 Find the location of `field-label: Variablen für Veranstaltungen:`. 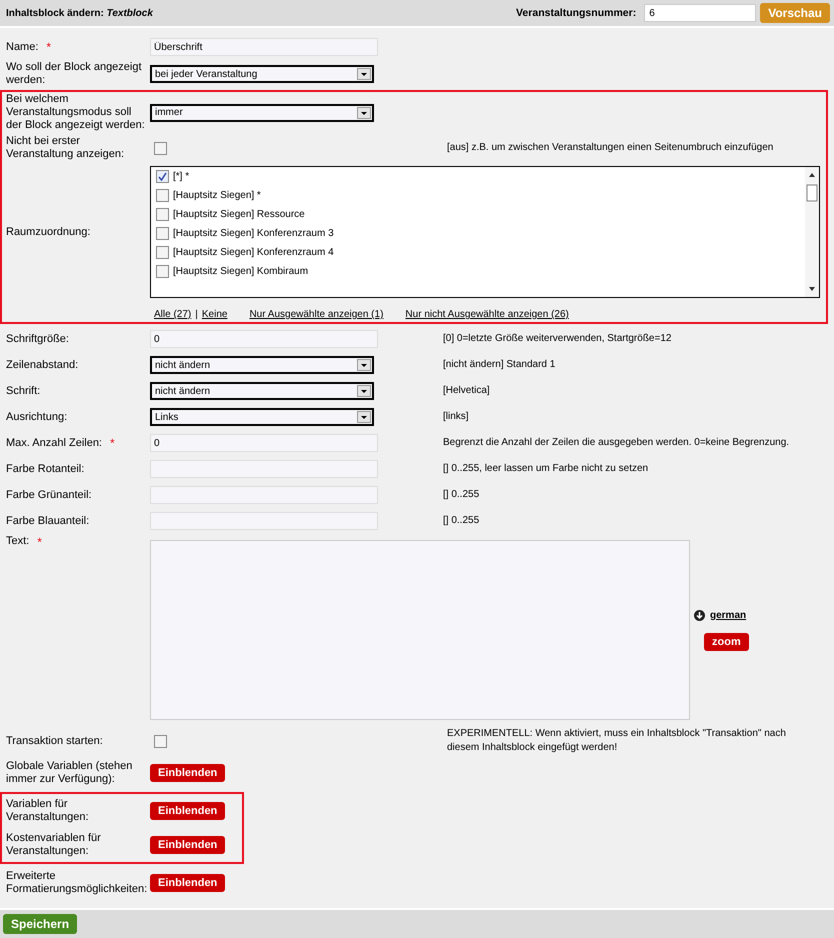

field-label: Variablen für Veranstaltungen: is located at coordinates (48, 811).